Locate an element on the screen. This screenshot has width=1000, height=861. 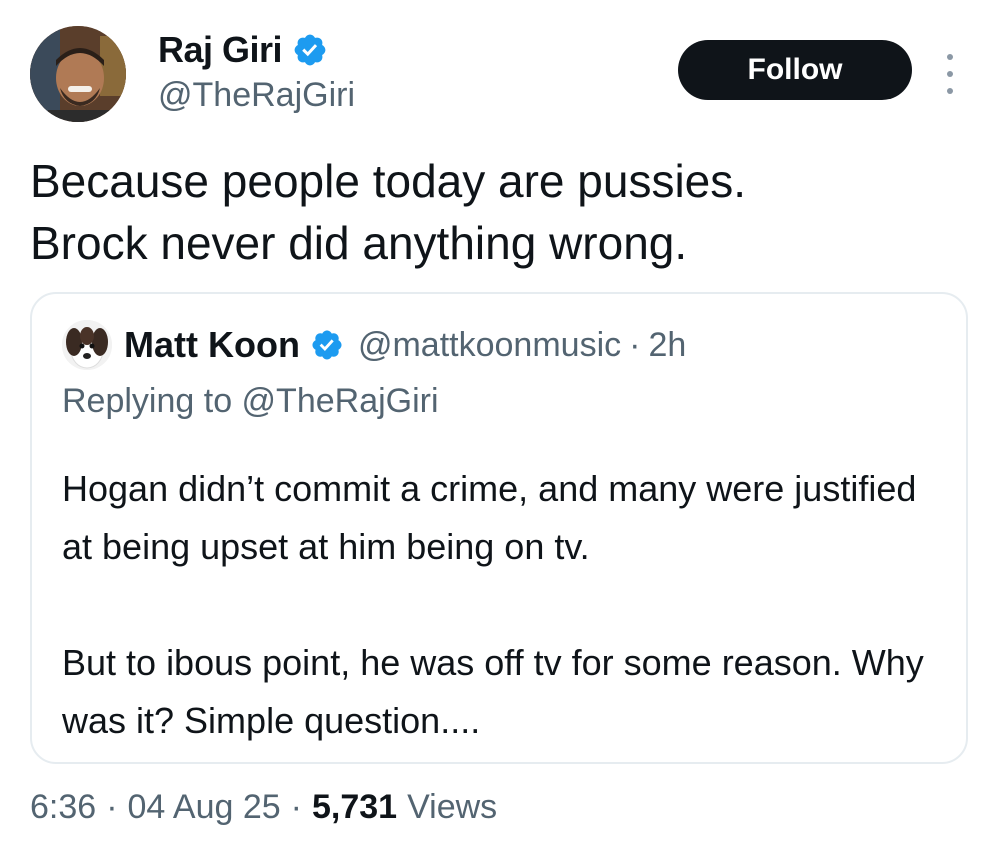
more-options-icon is located at coordinates (950, 74).